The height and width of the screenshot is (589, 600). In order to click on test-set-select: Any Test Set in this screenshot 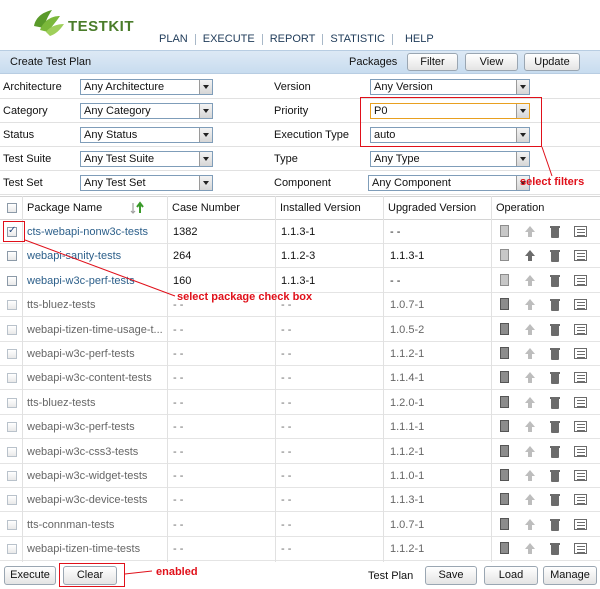, I will do `click(146, 183)`.